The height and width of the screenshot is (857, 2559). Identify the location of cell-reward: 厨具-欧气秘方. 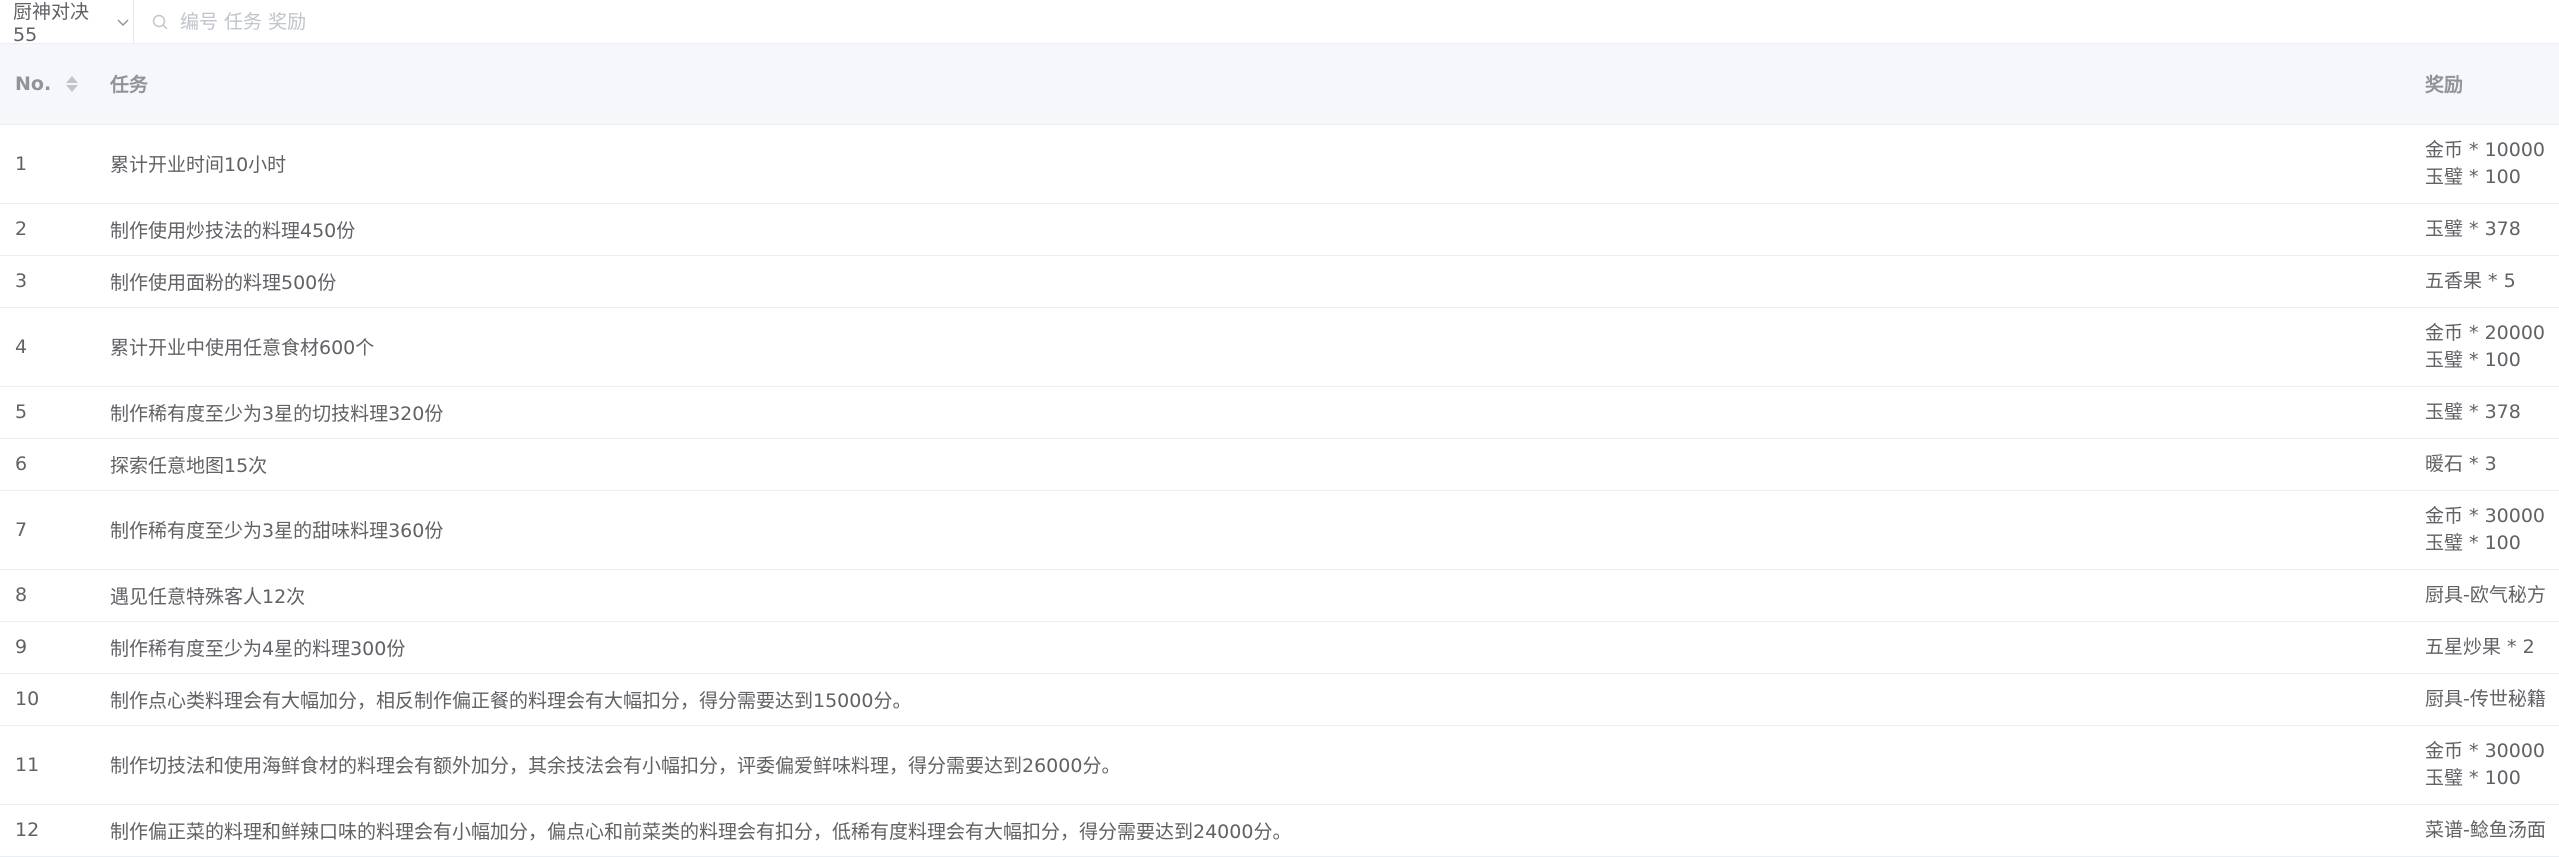
(2484, 595).